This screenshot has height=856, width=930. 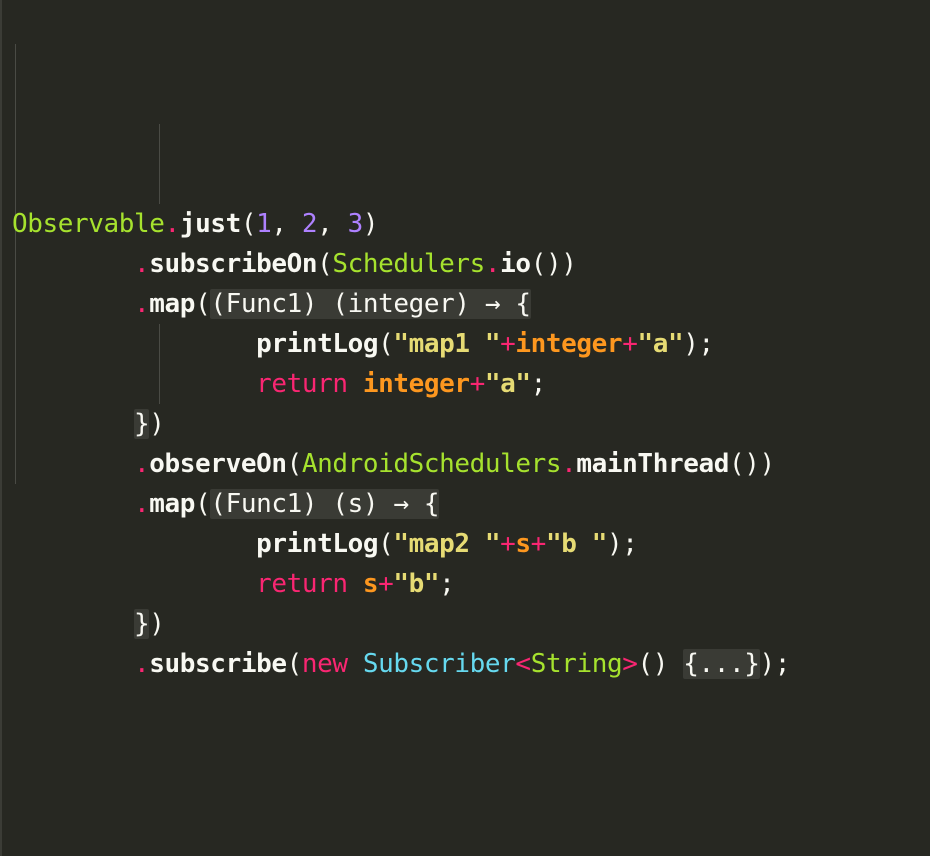 What do you see at coordinates (471, 224) in the screenshot?
I see `code-line: Observable.just(1, 2, 3)` at bounding box center [471, 224].